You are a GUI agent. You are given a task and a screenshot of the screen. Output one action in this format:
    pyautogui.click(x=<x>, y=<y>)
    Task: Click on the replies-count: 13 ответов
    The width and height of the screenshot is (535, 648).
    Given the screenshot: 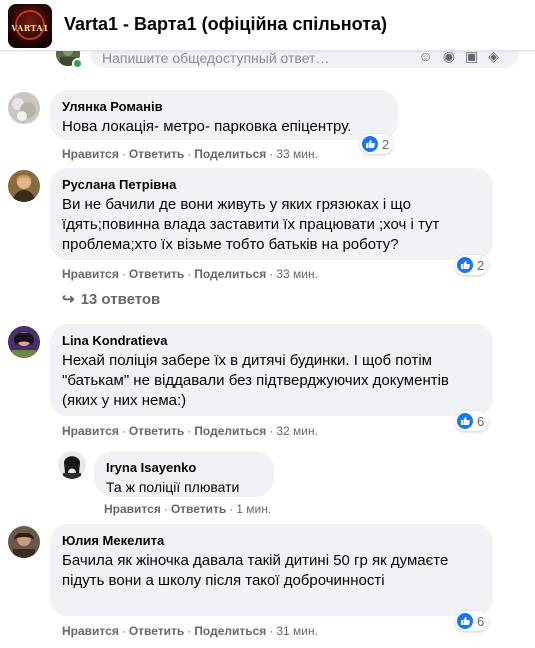 What is the action you would take?
    pyautogui.click(x=120, y=299)
    